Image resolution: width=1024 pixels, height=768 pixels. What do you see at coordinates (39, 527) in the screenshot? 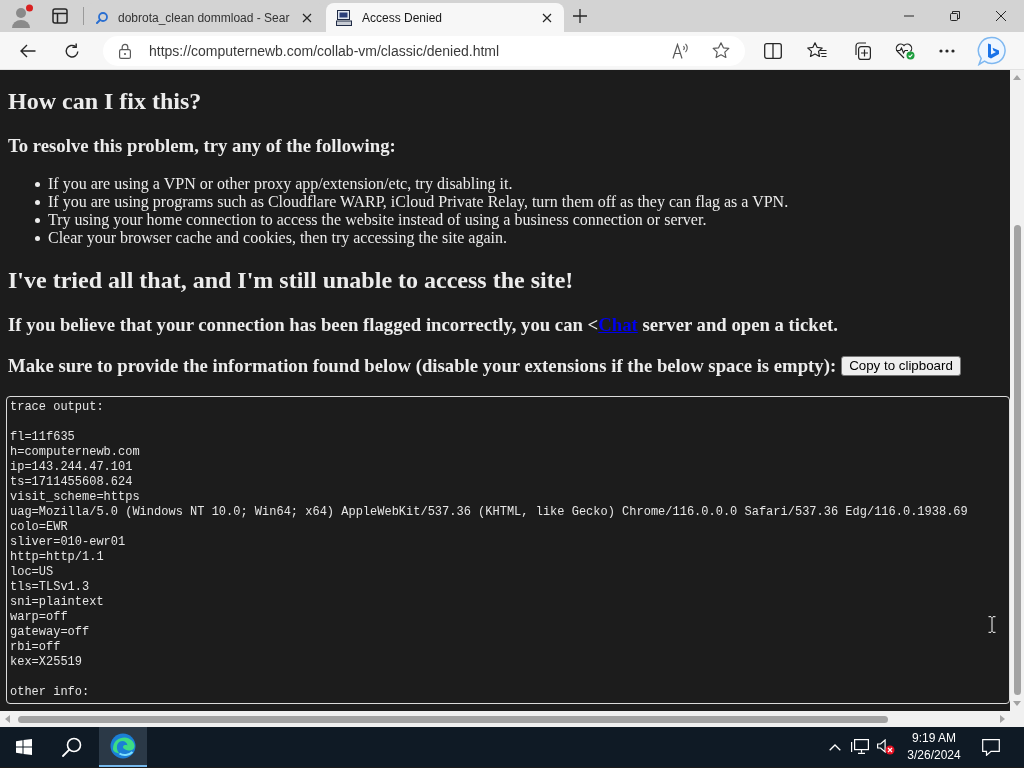
I see `trace-line: colo=EWR` at bounding box center [39, 527].